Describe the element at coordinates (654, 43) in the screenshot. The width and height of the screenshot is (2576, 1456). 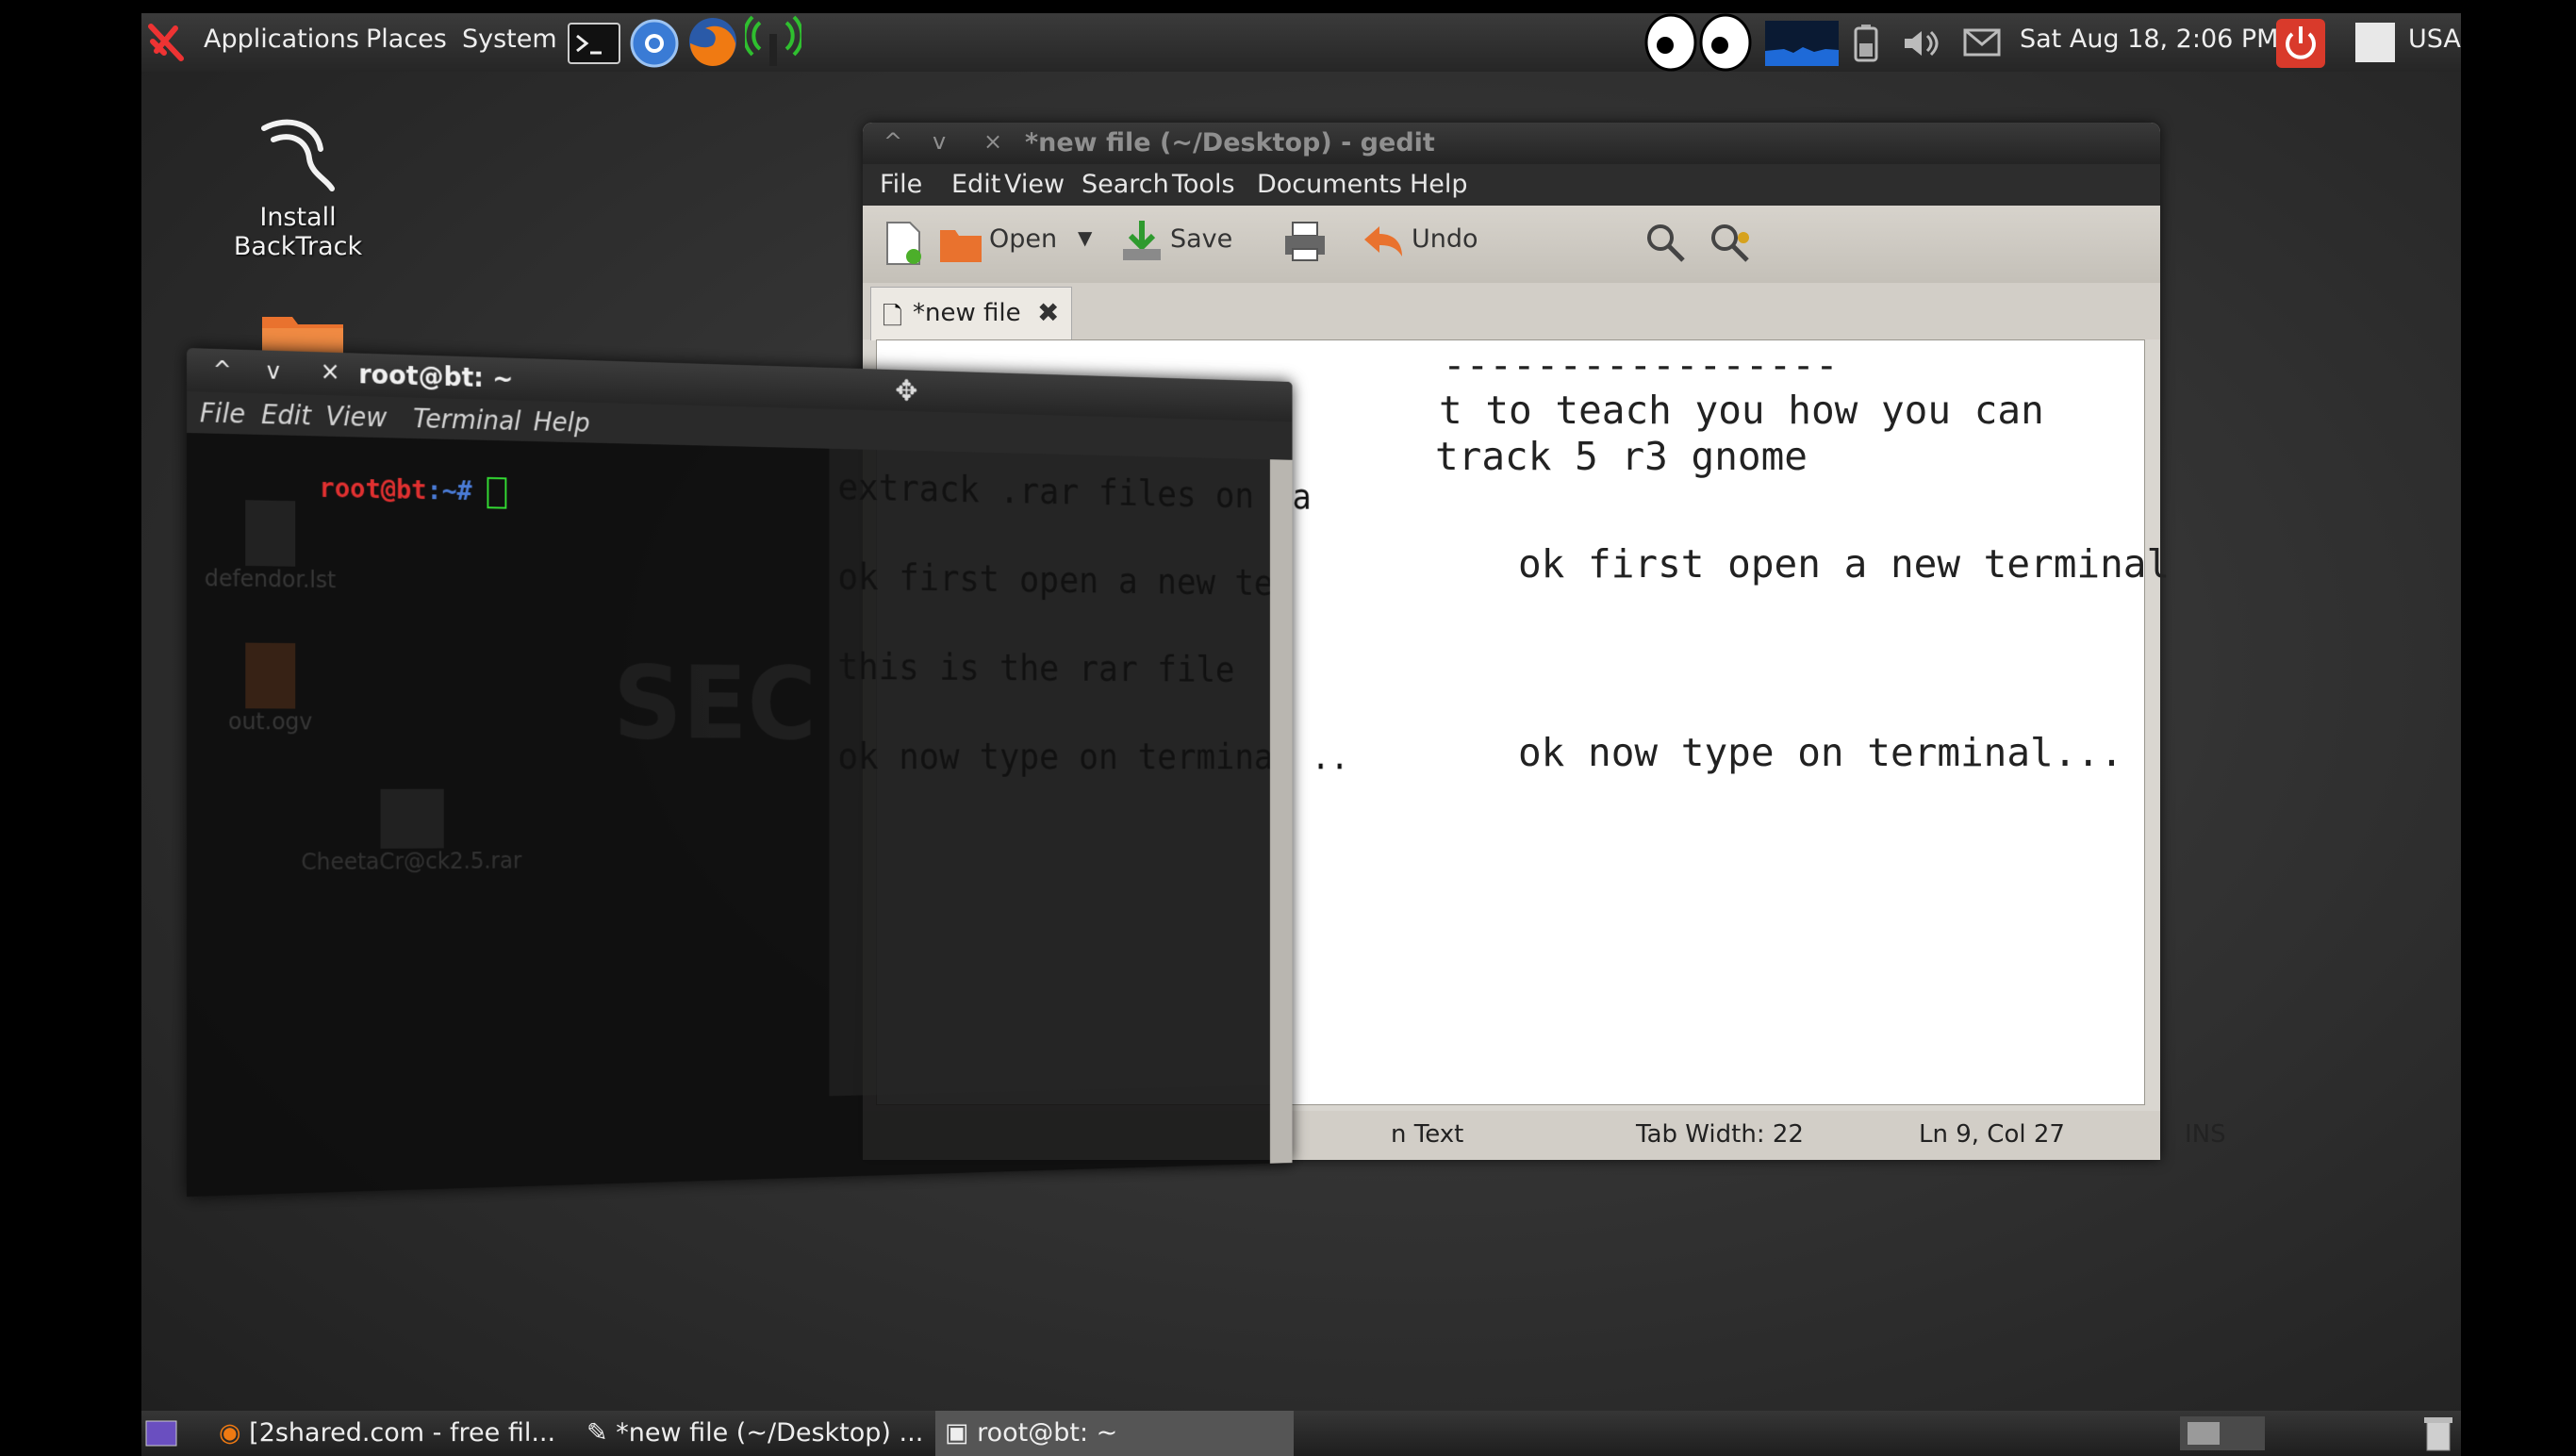
I see `chromium-launcher-icon` at that location.